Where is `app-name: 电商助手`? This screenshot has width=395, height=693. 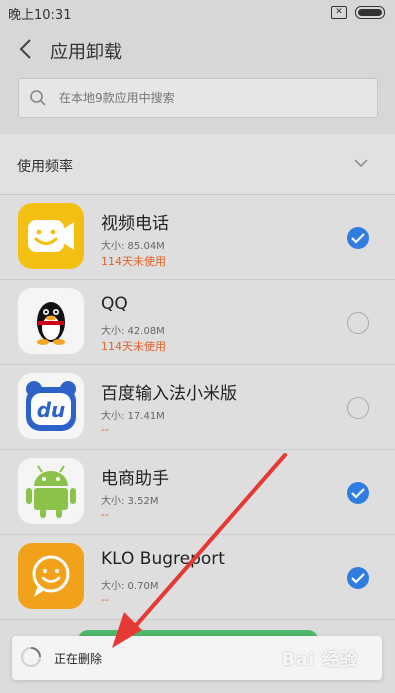 app-name: 电商助手 is located at coordinates (135, 479).